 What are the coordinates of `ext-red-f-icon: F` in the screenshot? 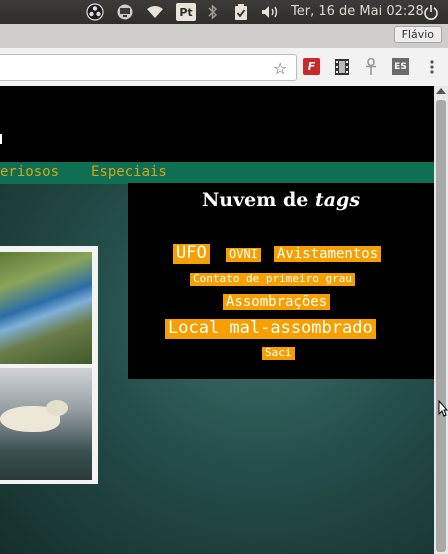 It's located at (311, 66).